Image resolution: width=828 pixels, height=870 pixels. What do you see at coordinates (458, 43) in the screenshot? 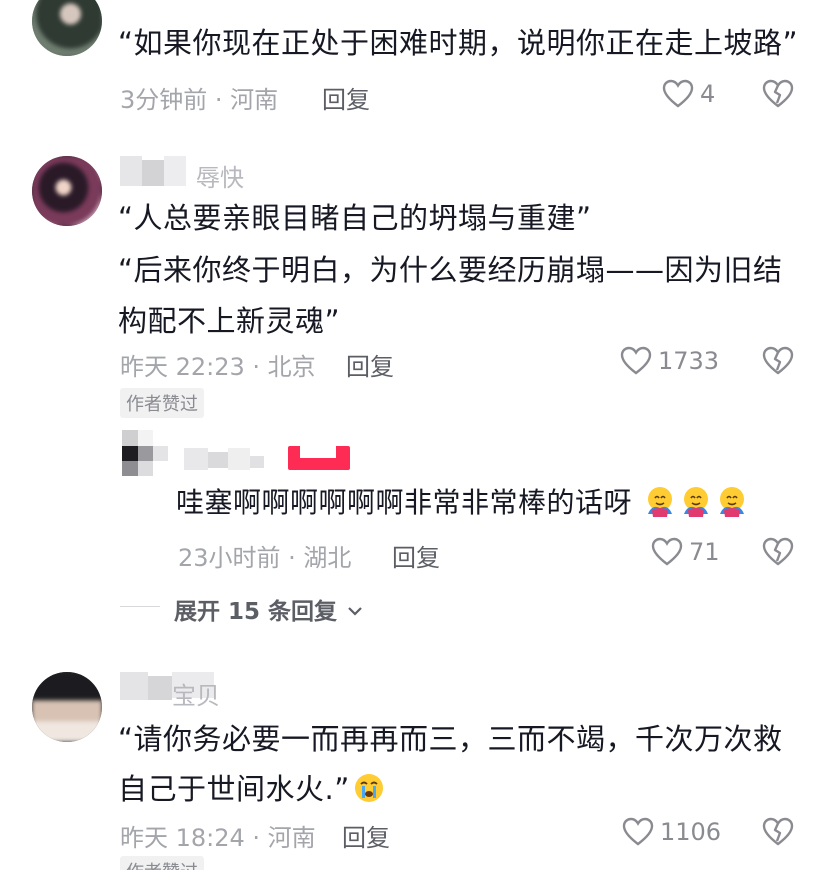
I see `comment-text: “如果你现在正处于困难时期，说明你正在走上坡路”` at bounding box center [458, 43].